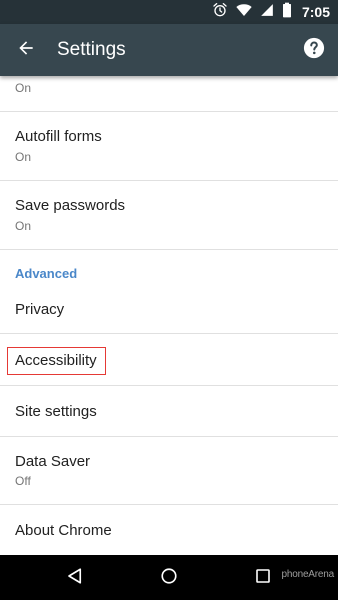 This screenshot has height=600, width=338. I want to click on nav-back-icon, so click(75, 578).